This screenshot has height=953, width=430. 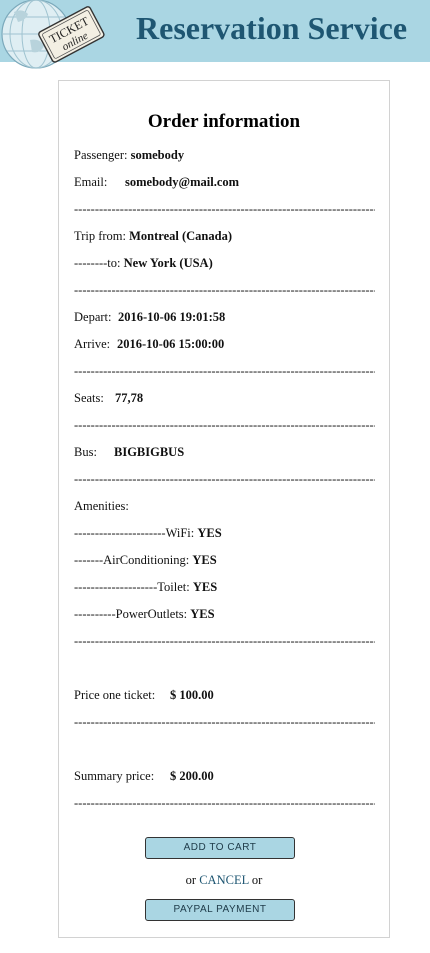 I want to click on summary-value: $ 200.00, so click(x=192, y=776).